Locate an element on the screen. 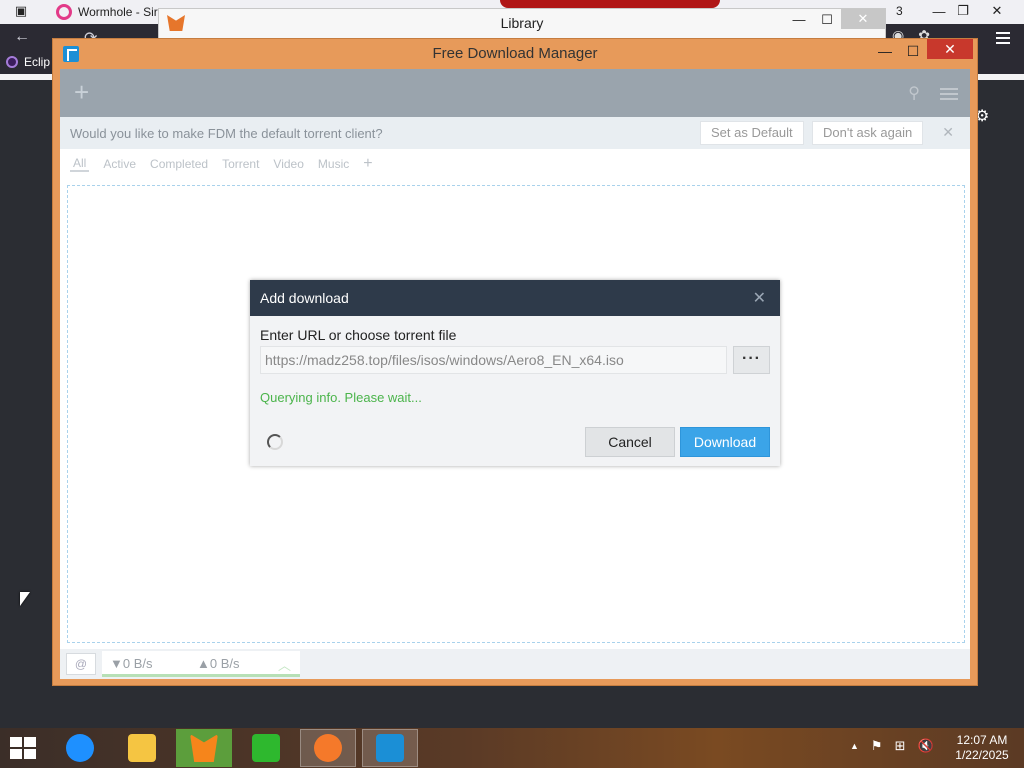 The height and width of the screenshot is (768, 1024). library-window: Library — ☐ ✕ is located at coordinates (522, 24).